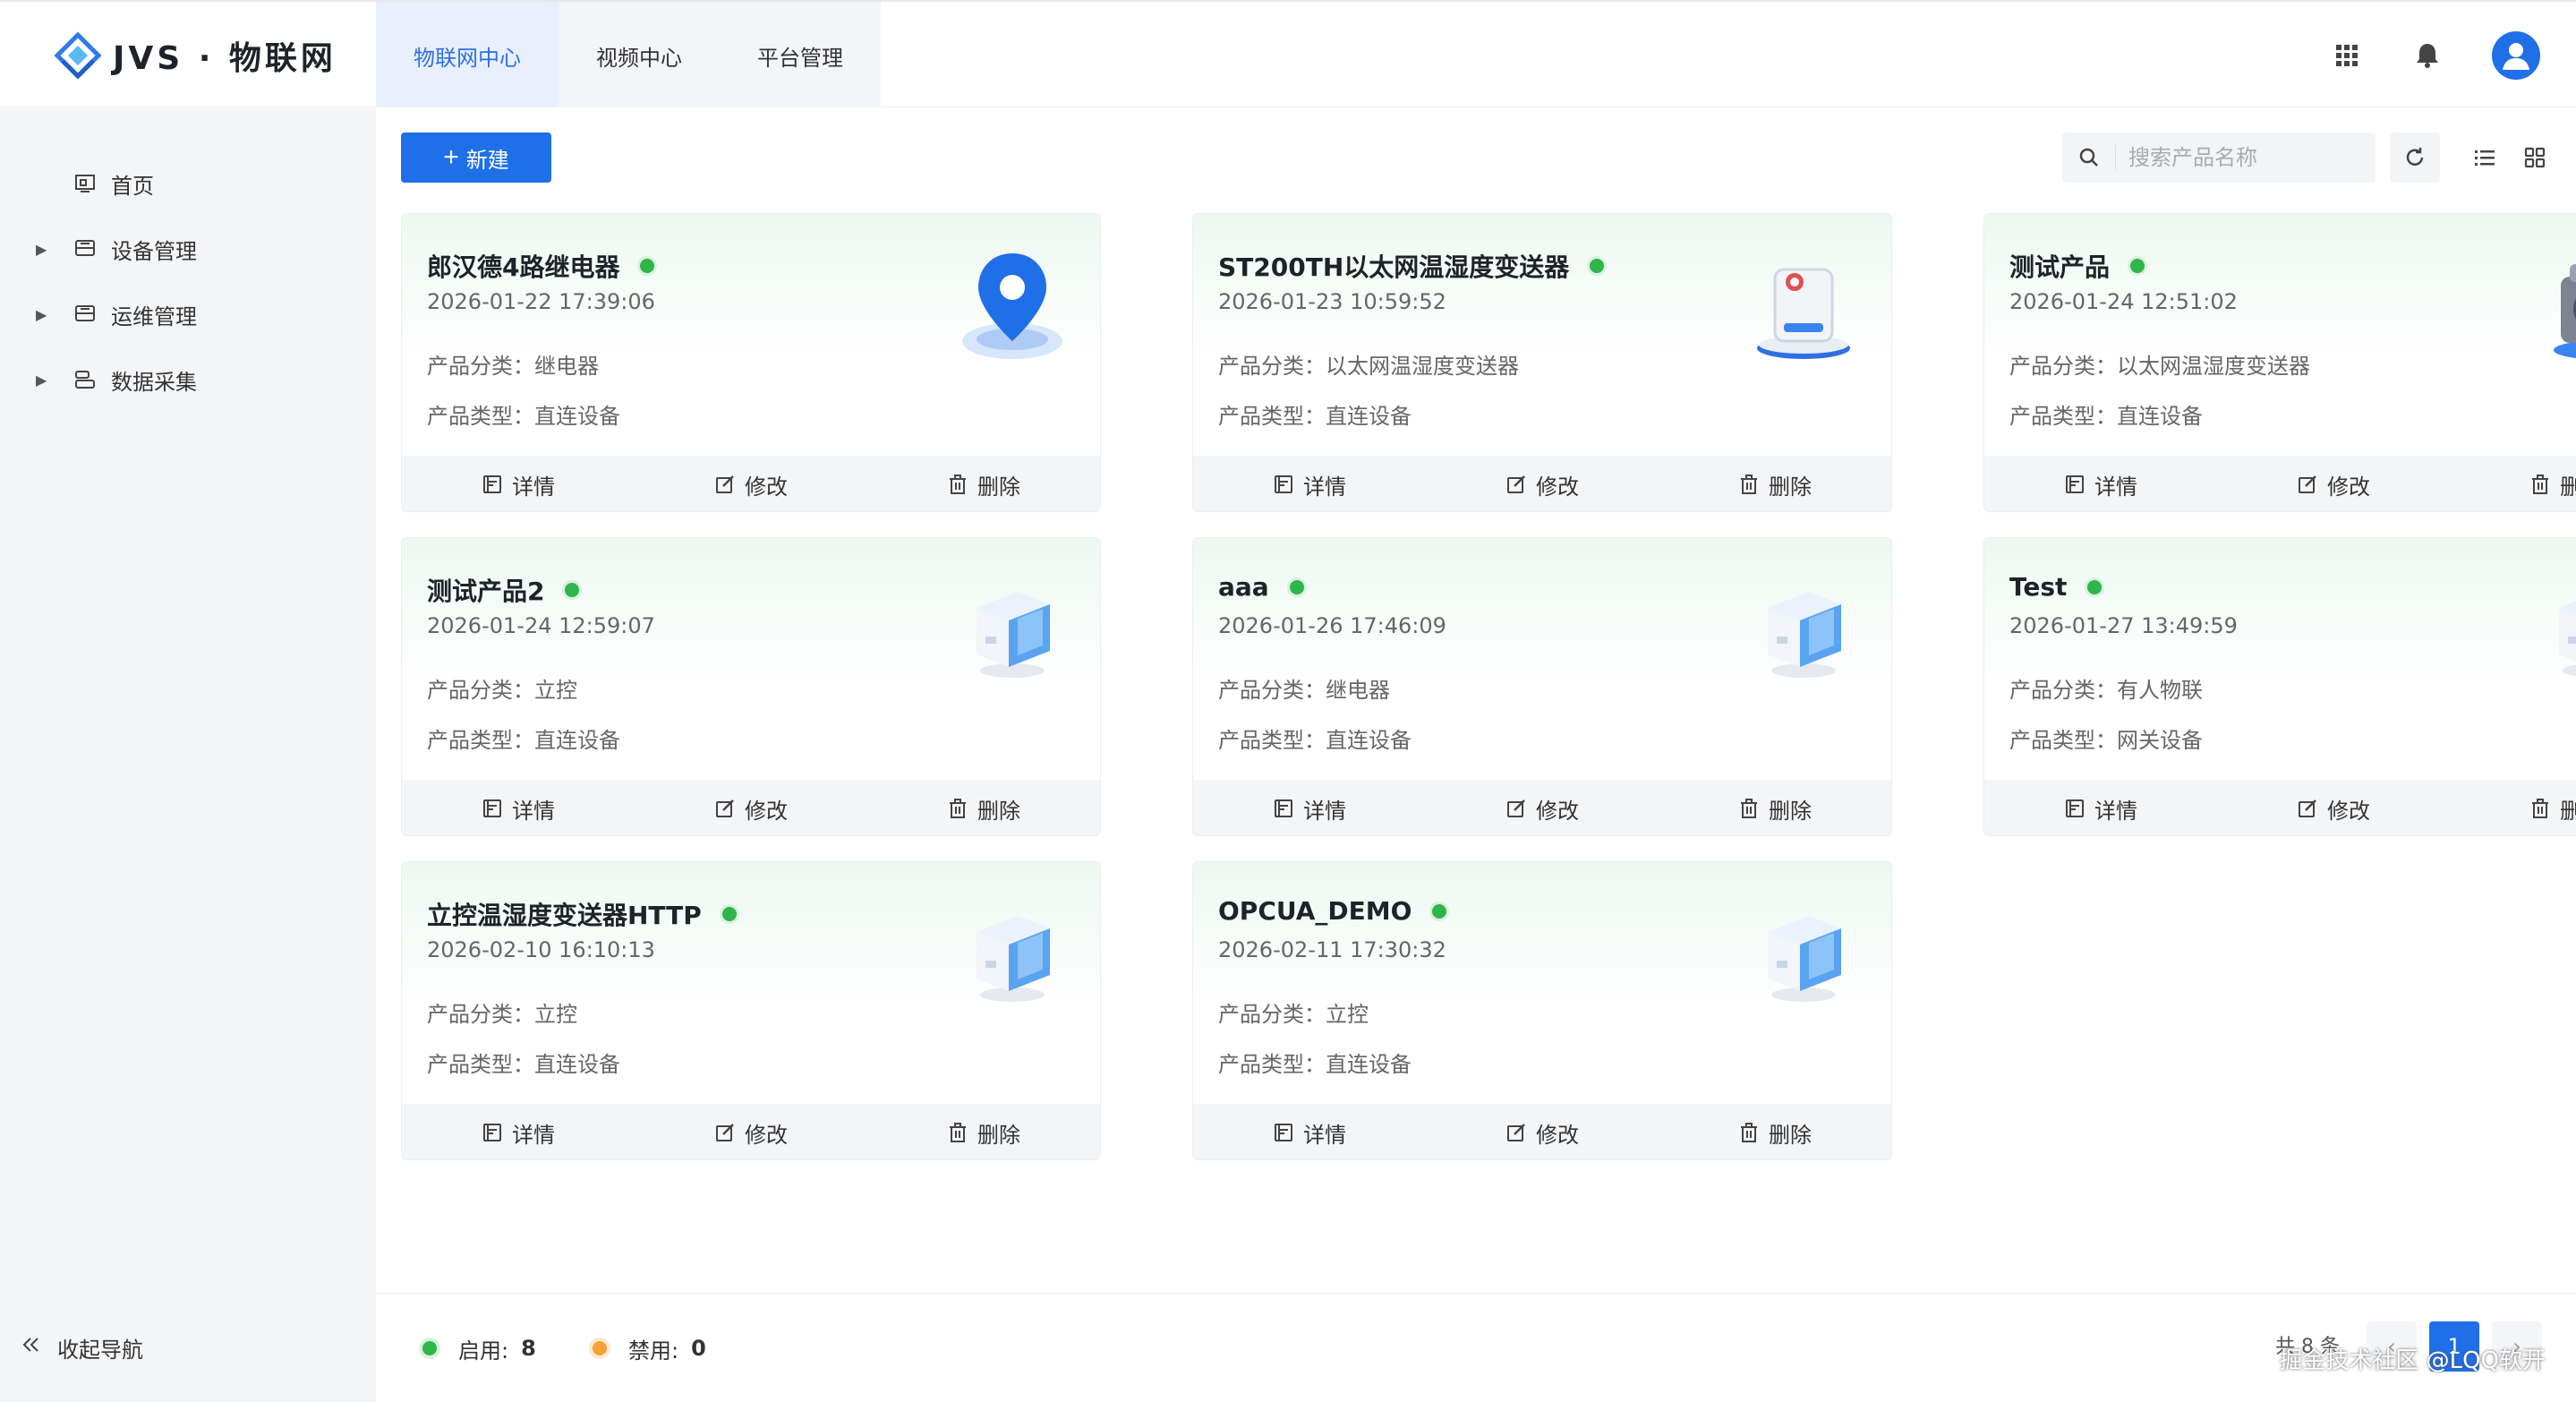 This screenshot has width=2576, height=1402. What do you see at coordinates (800, 55) in the screenshot?
I see `tab-platform-management: 平台管理` at bounding box center [800, 55].